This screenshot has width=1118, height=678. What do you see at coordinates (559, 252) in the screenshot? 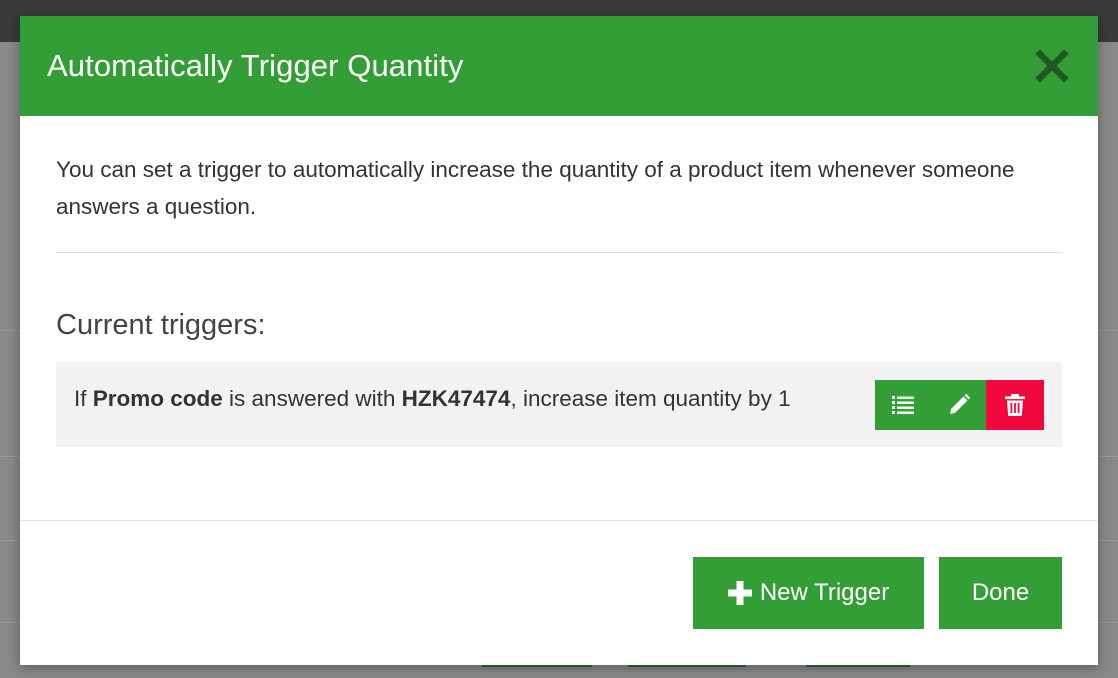
I see `section-divider` at bounding box center [559, 252].